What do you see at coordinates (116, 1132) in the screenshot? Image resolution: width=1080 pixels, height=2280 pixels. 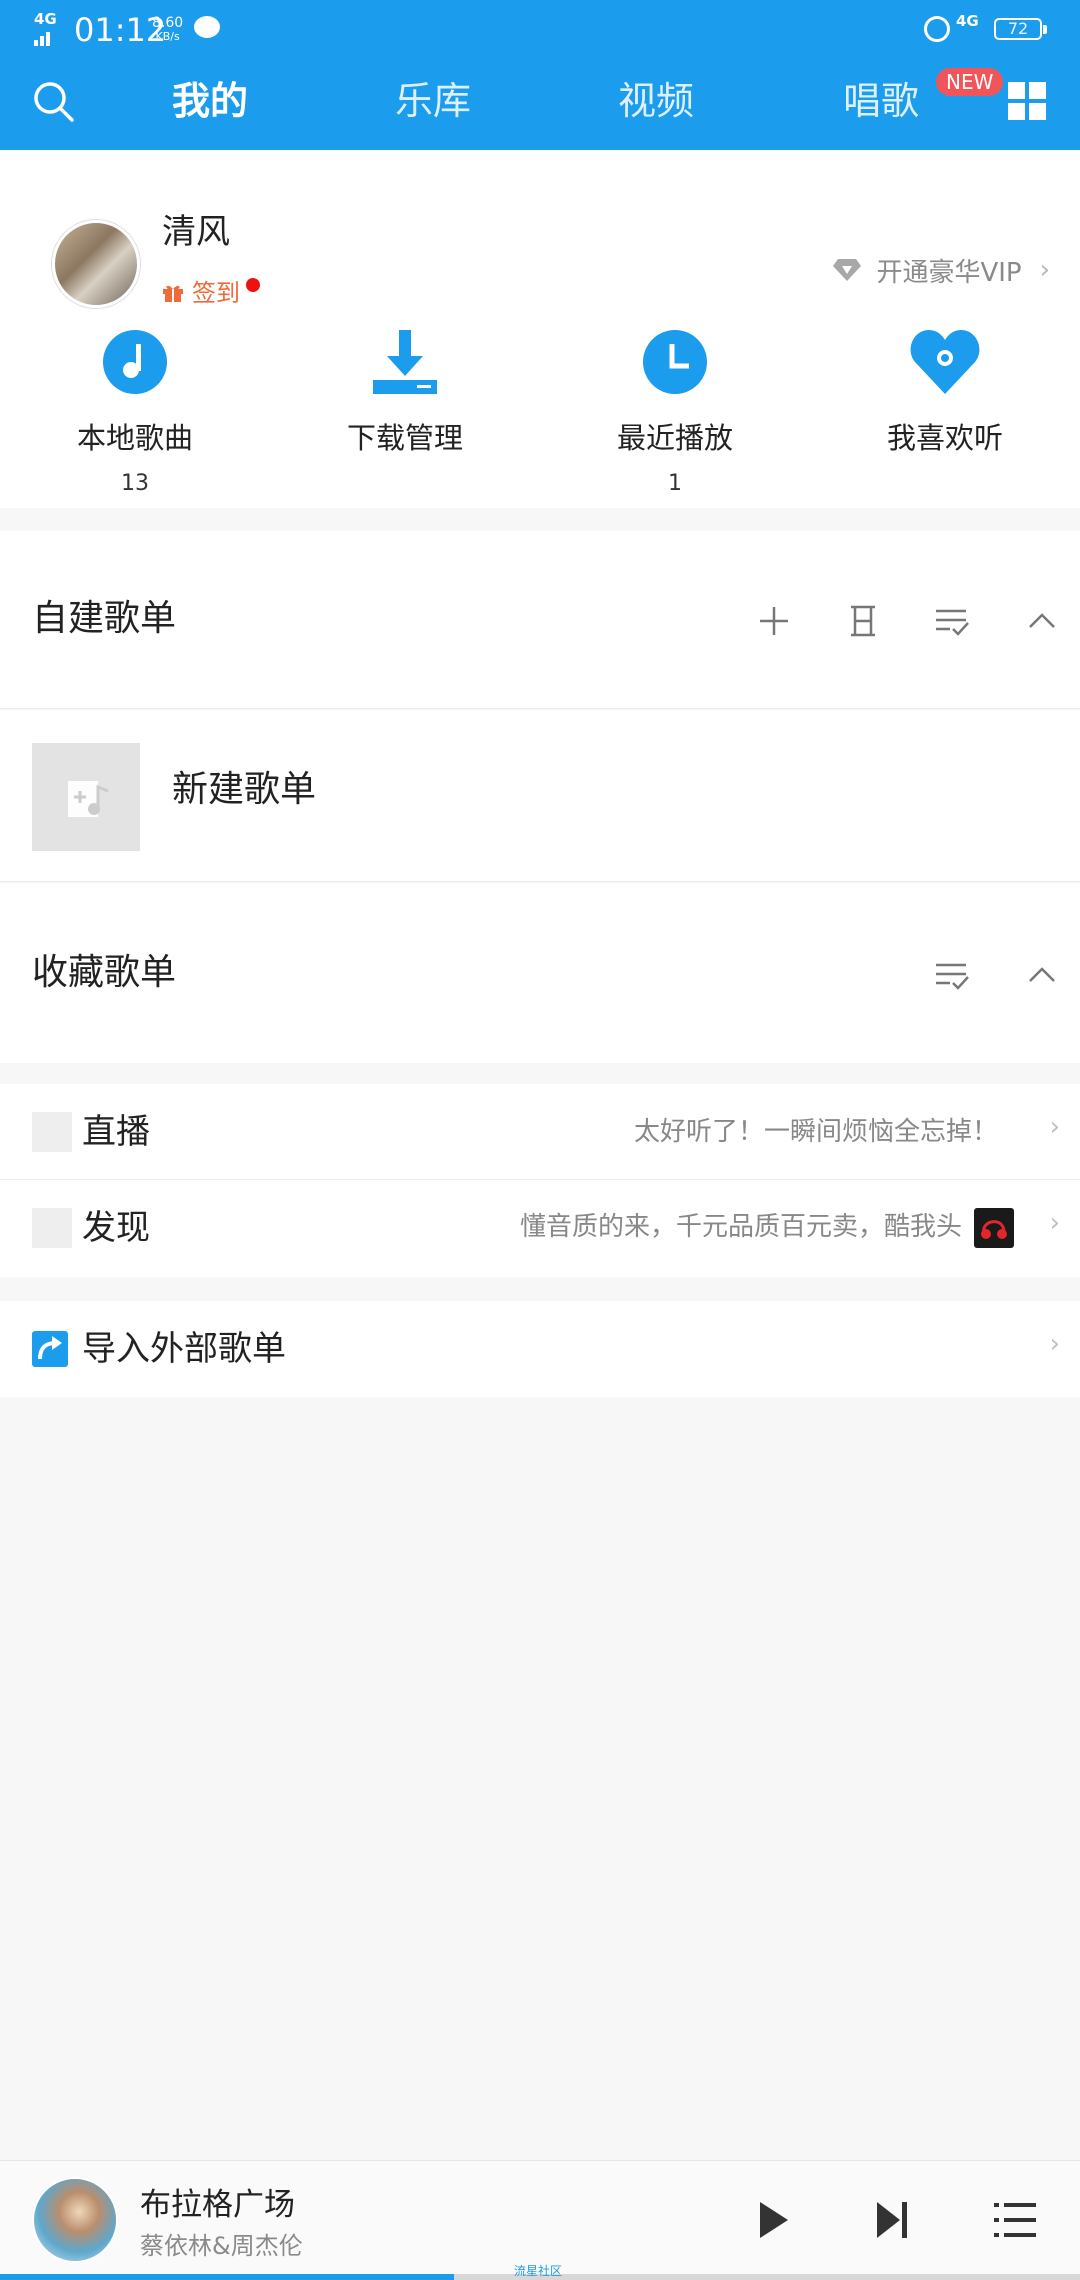 I see `live-title: 直播` at bounding box center [116, 1132].